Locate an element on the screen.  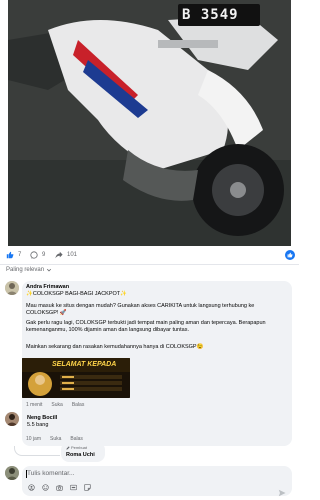
comment-bubble: Neng Bocill 5.5 bang is located at coordinates (52, 422).